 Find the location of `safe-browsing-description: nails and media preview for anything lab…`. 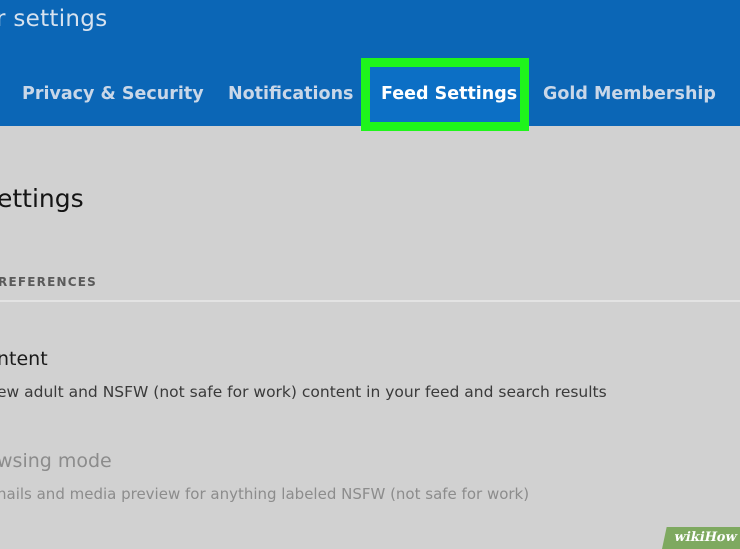

safe-browsing-description: nails and media preview for anything lab… is located at coordinates (265, 494).